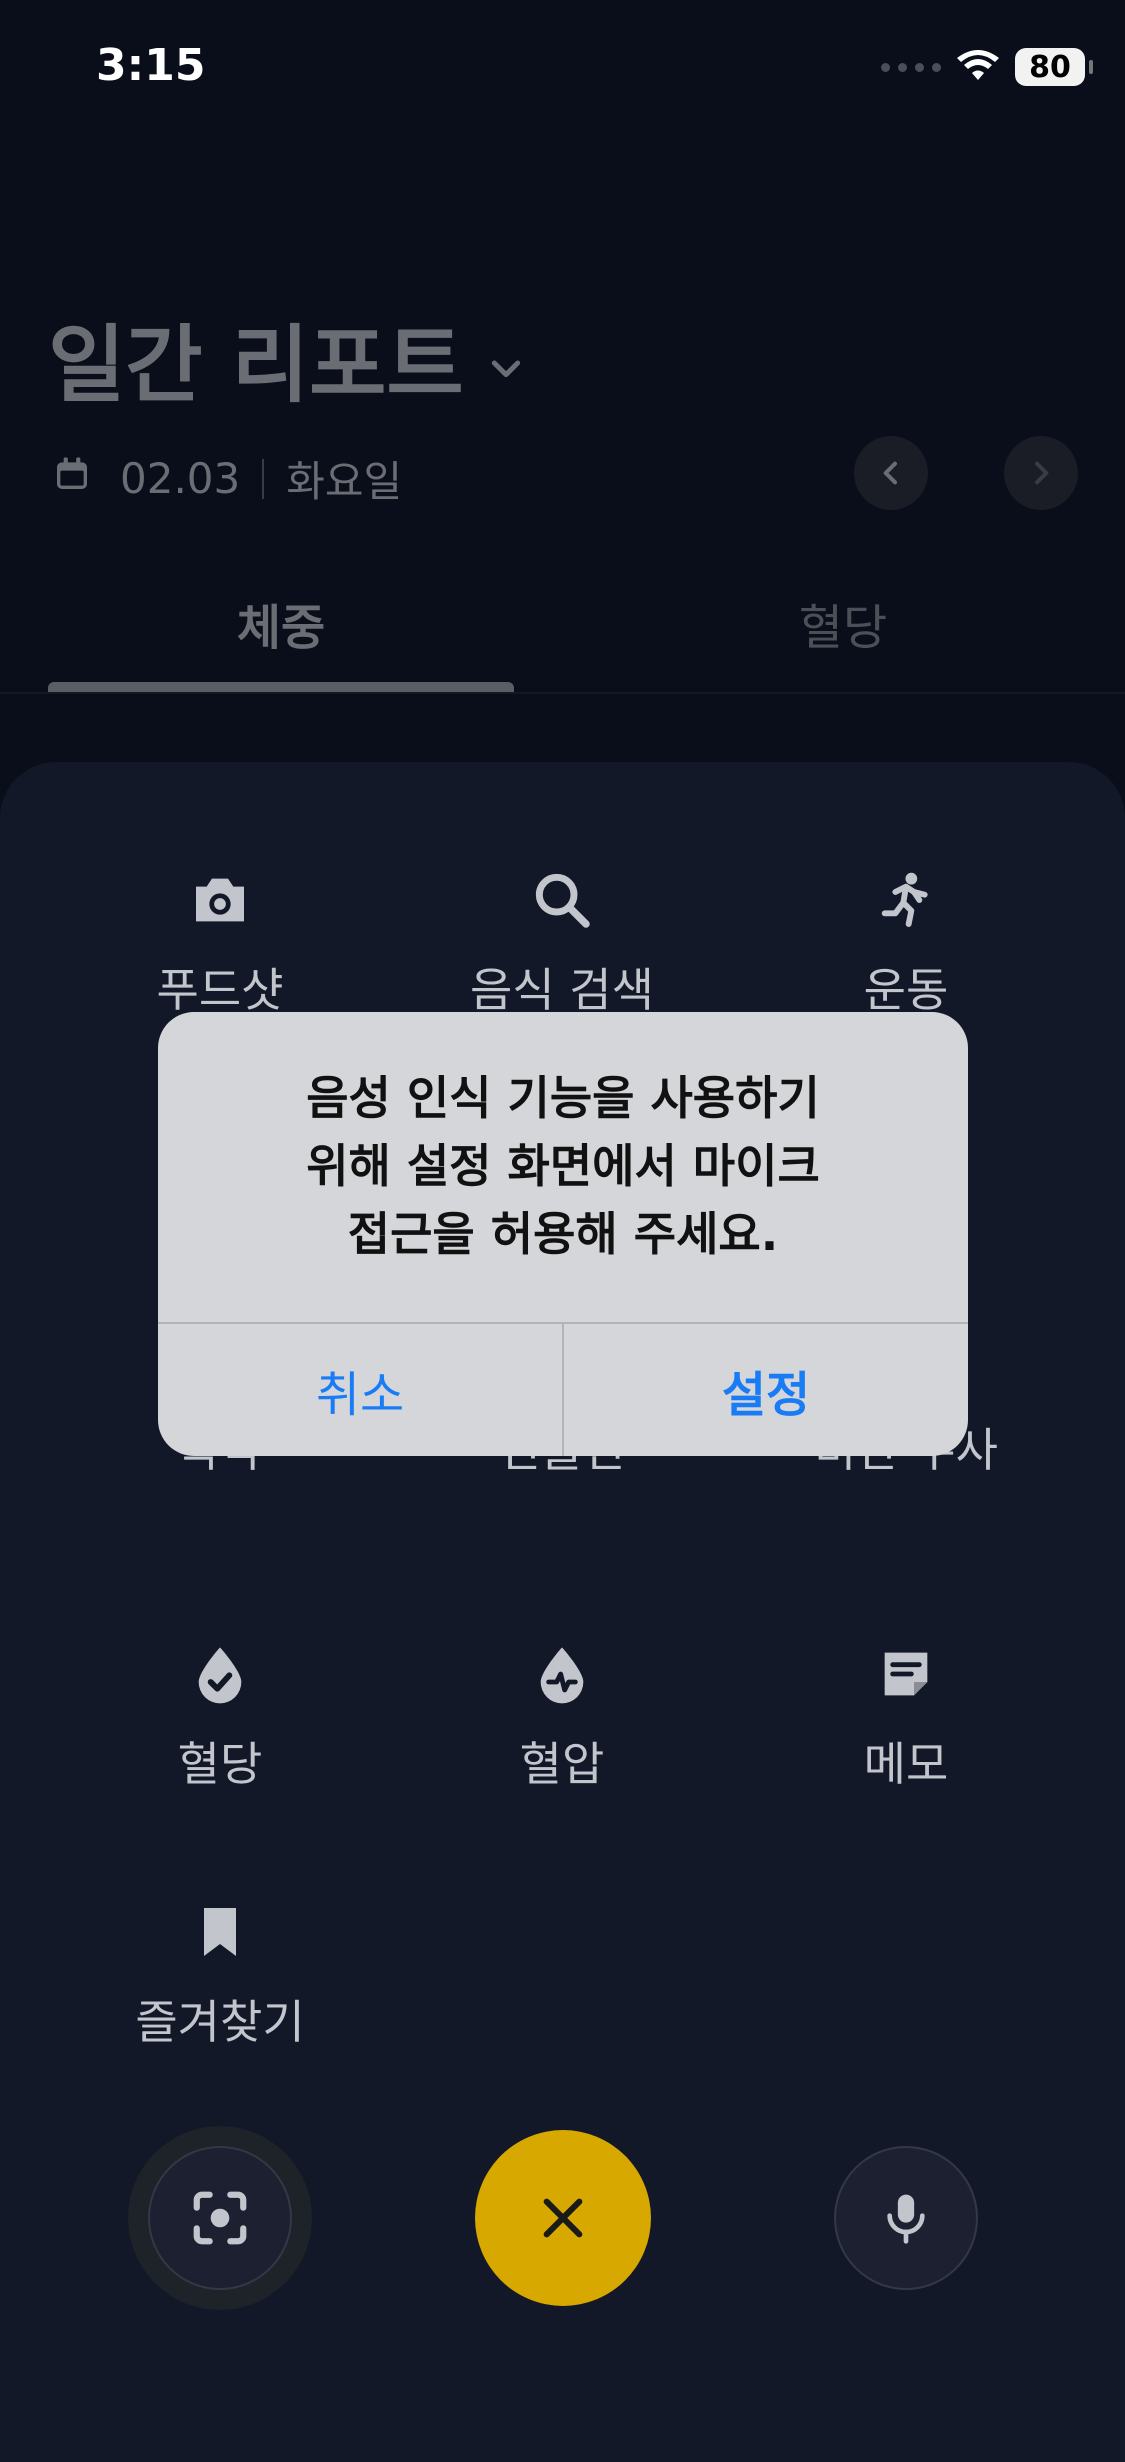 This screenshot has height=2462, width=1125. What do you see at coordinates (360, 1390) in the screenshot?
I see `cancel-button: 취소` at bounding box center [360, 1390].